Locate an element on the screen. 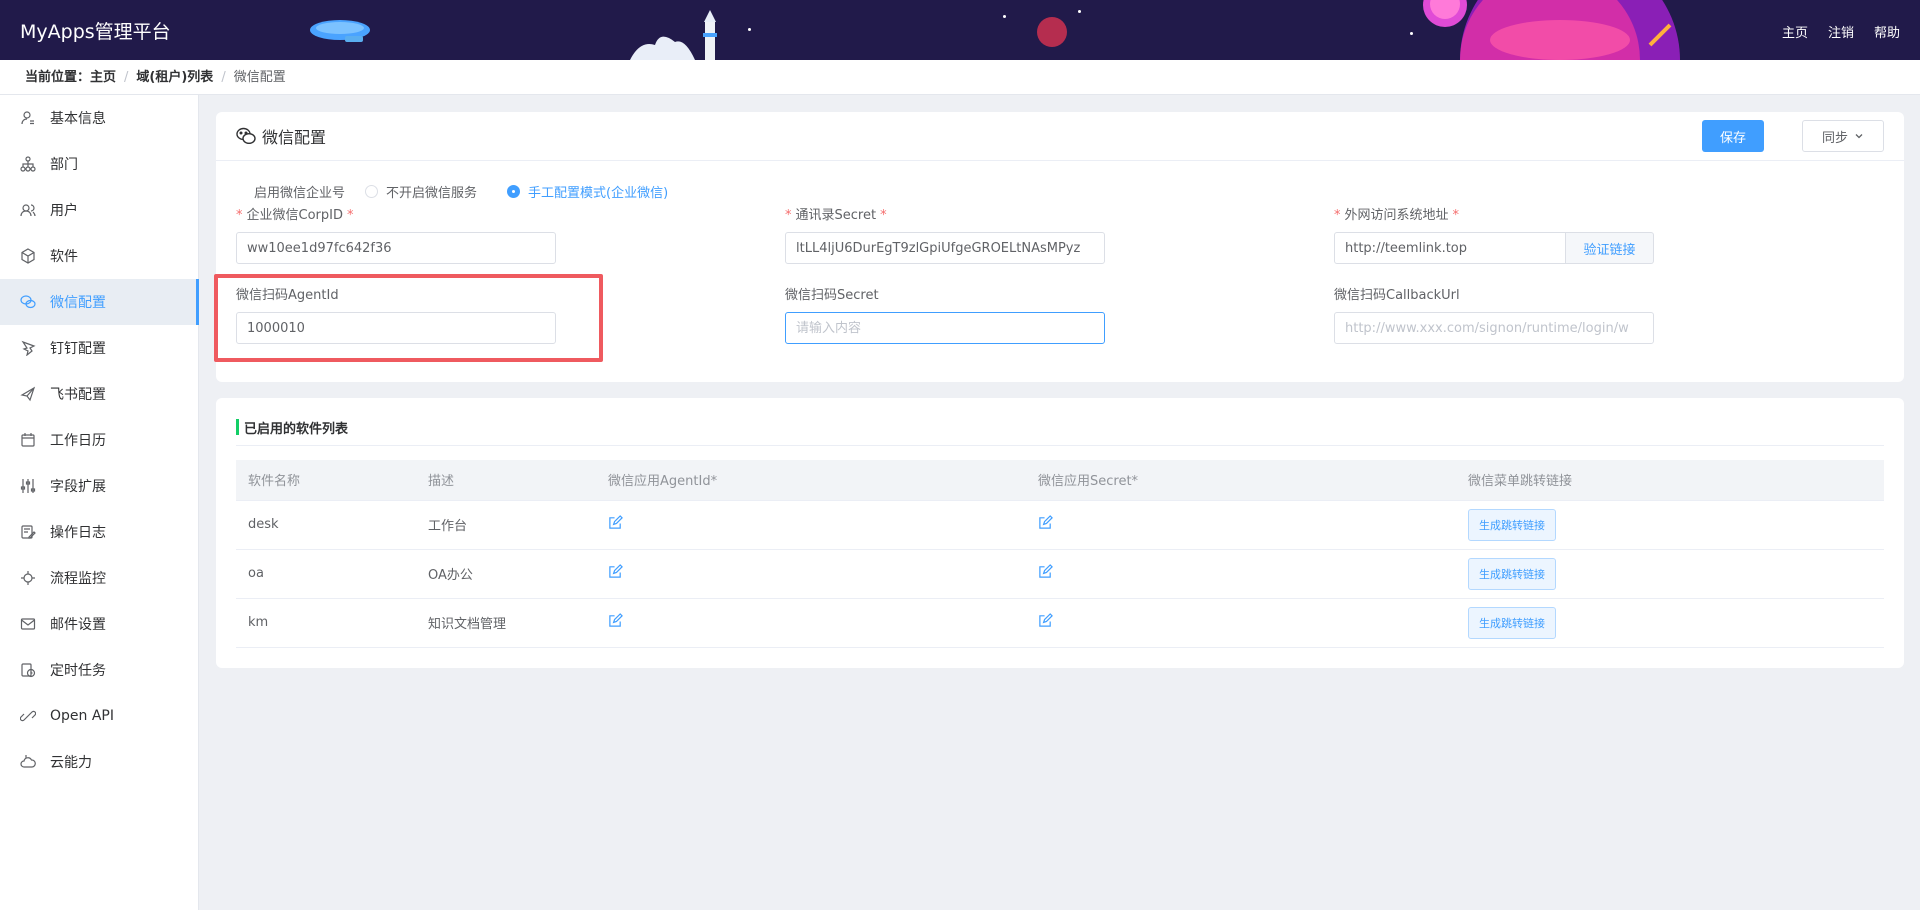 The width and height of the screenshot is (1920, 910). sidebar-item-label: Open API is located at coordinates (82, 716).